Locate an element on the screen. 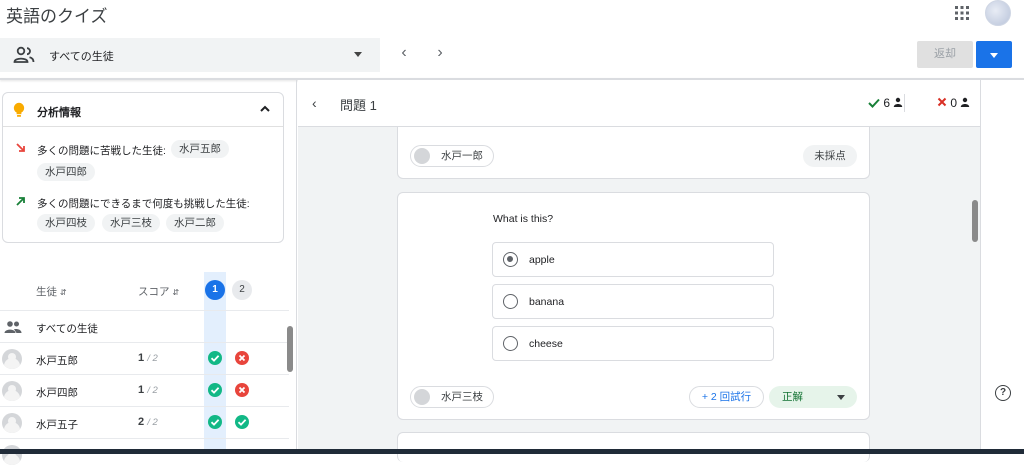 This screenshot has width=1024, height=465. return-options-button is located at coordinates (994, 54).